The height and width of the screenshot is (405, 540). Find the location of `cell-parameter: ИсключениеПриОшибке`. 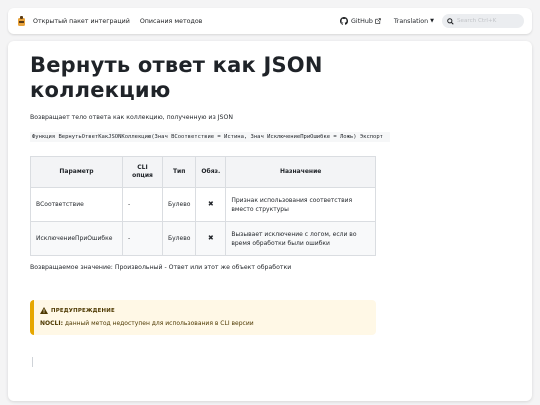

cell-parameter: ИсключениеПриОшибке is located at coordinates (76, 238).